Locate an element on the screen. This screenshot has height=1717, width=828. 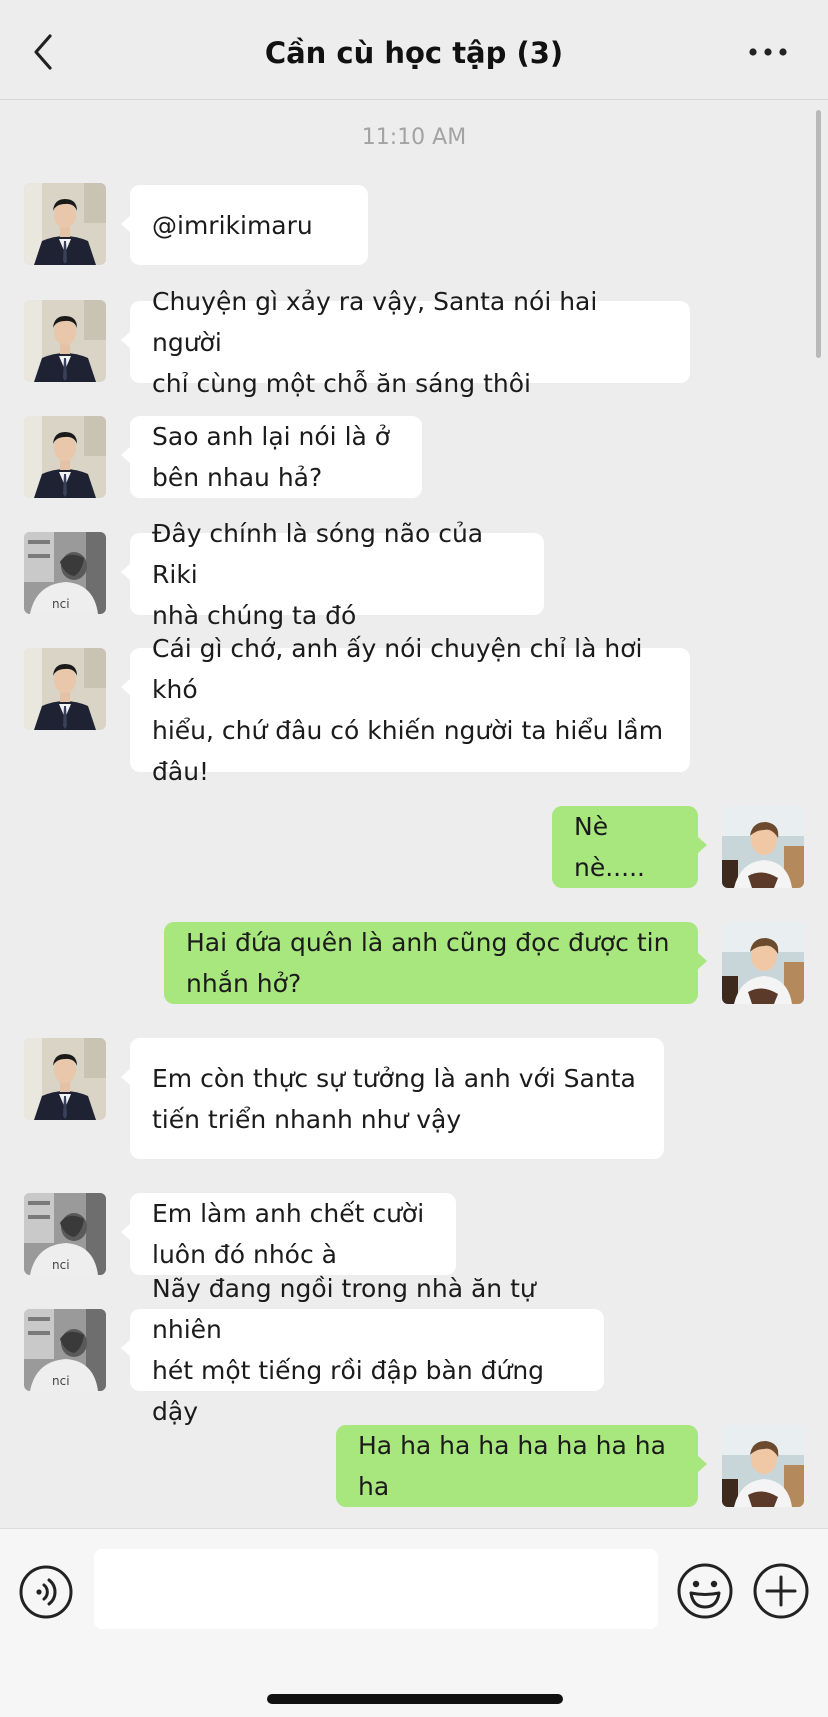
message-bubble: Ha ha ha ha ha ha ha ha ha is located at coordinates (521, 1466).